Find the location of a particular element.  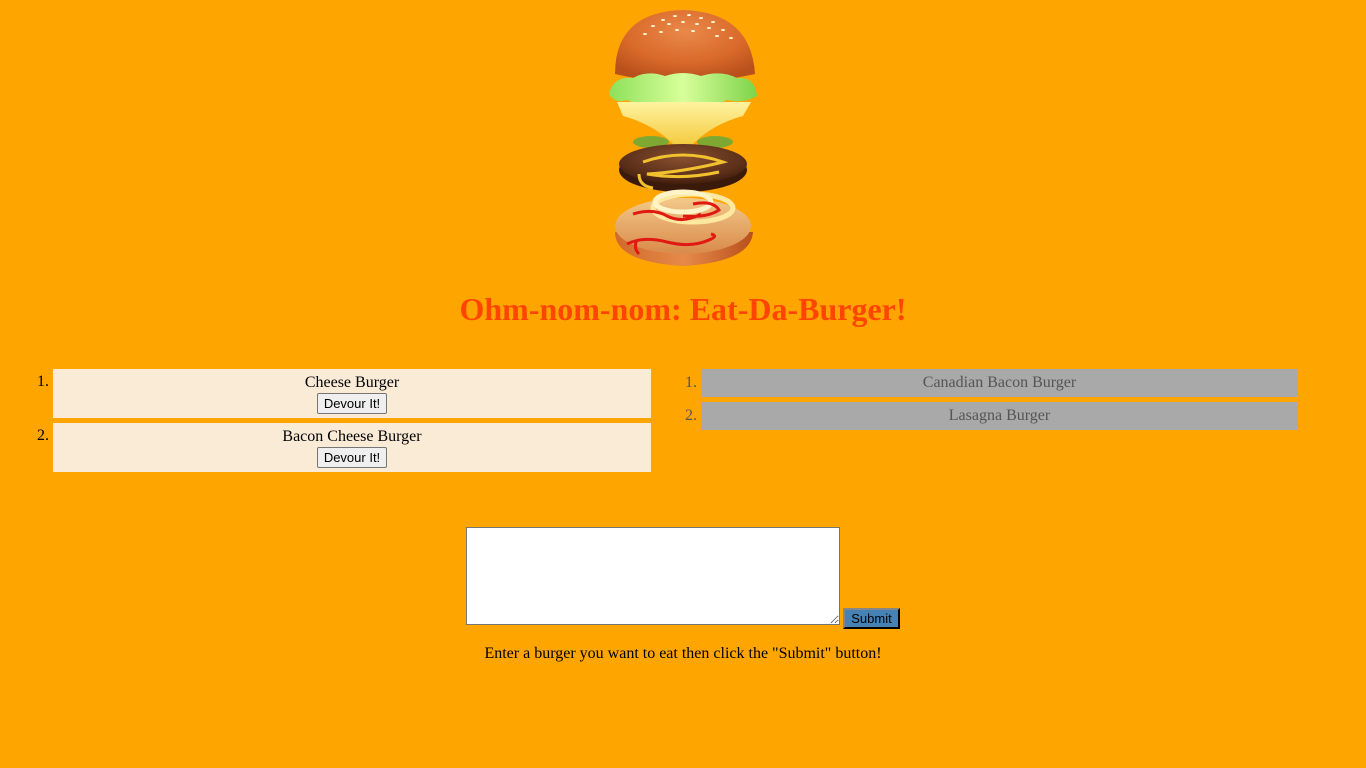

page-title: Ohm-nom-nom: Eat-Da-Burger! is located at coordinates (683, 309).